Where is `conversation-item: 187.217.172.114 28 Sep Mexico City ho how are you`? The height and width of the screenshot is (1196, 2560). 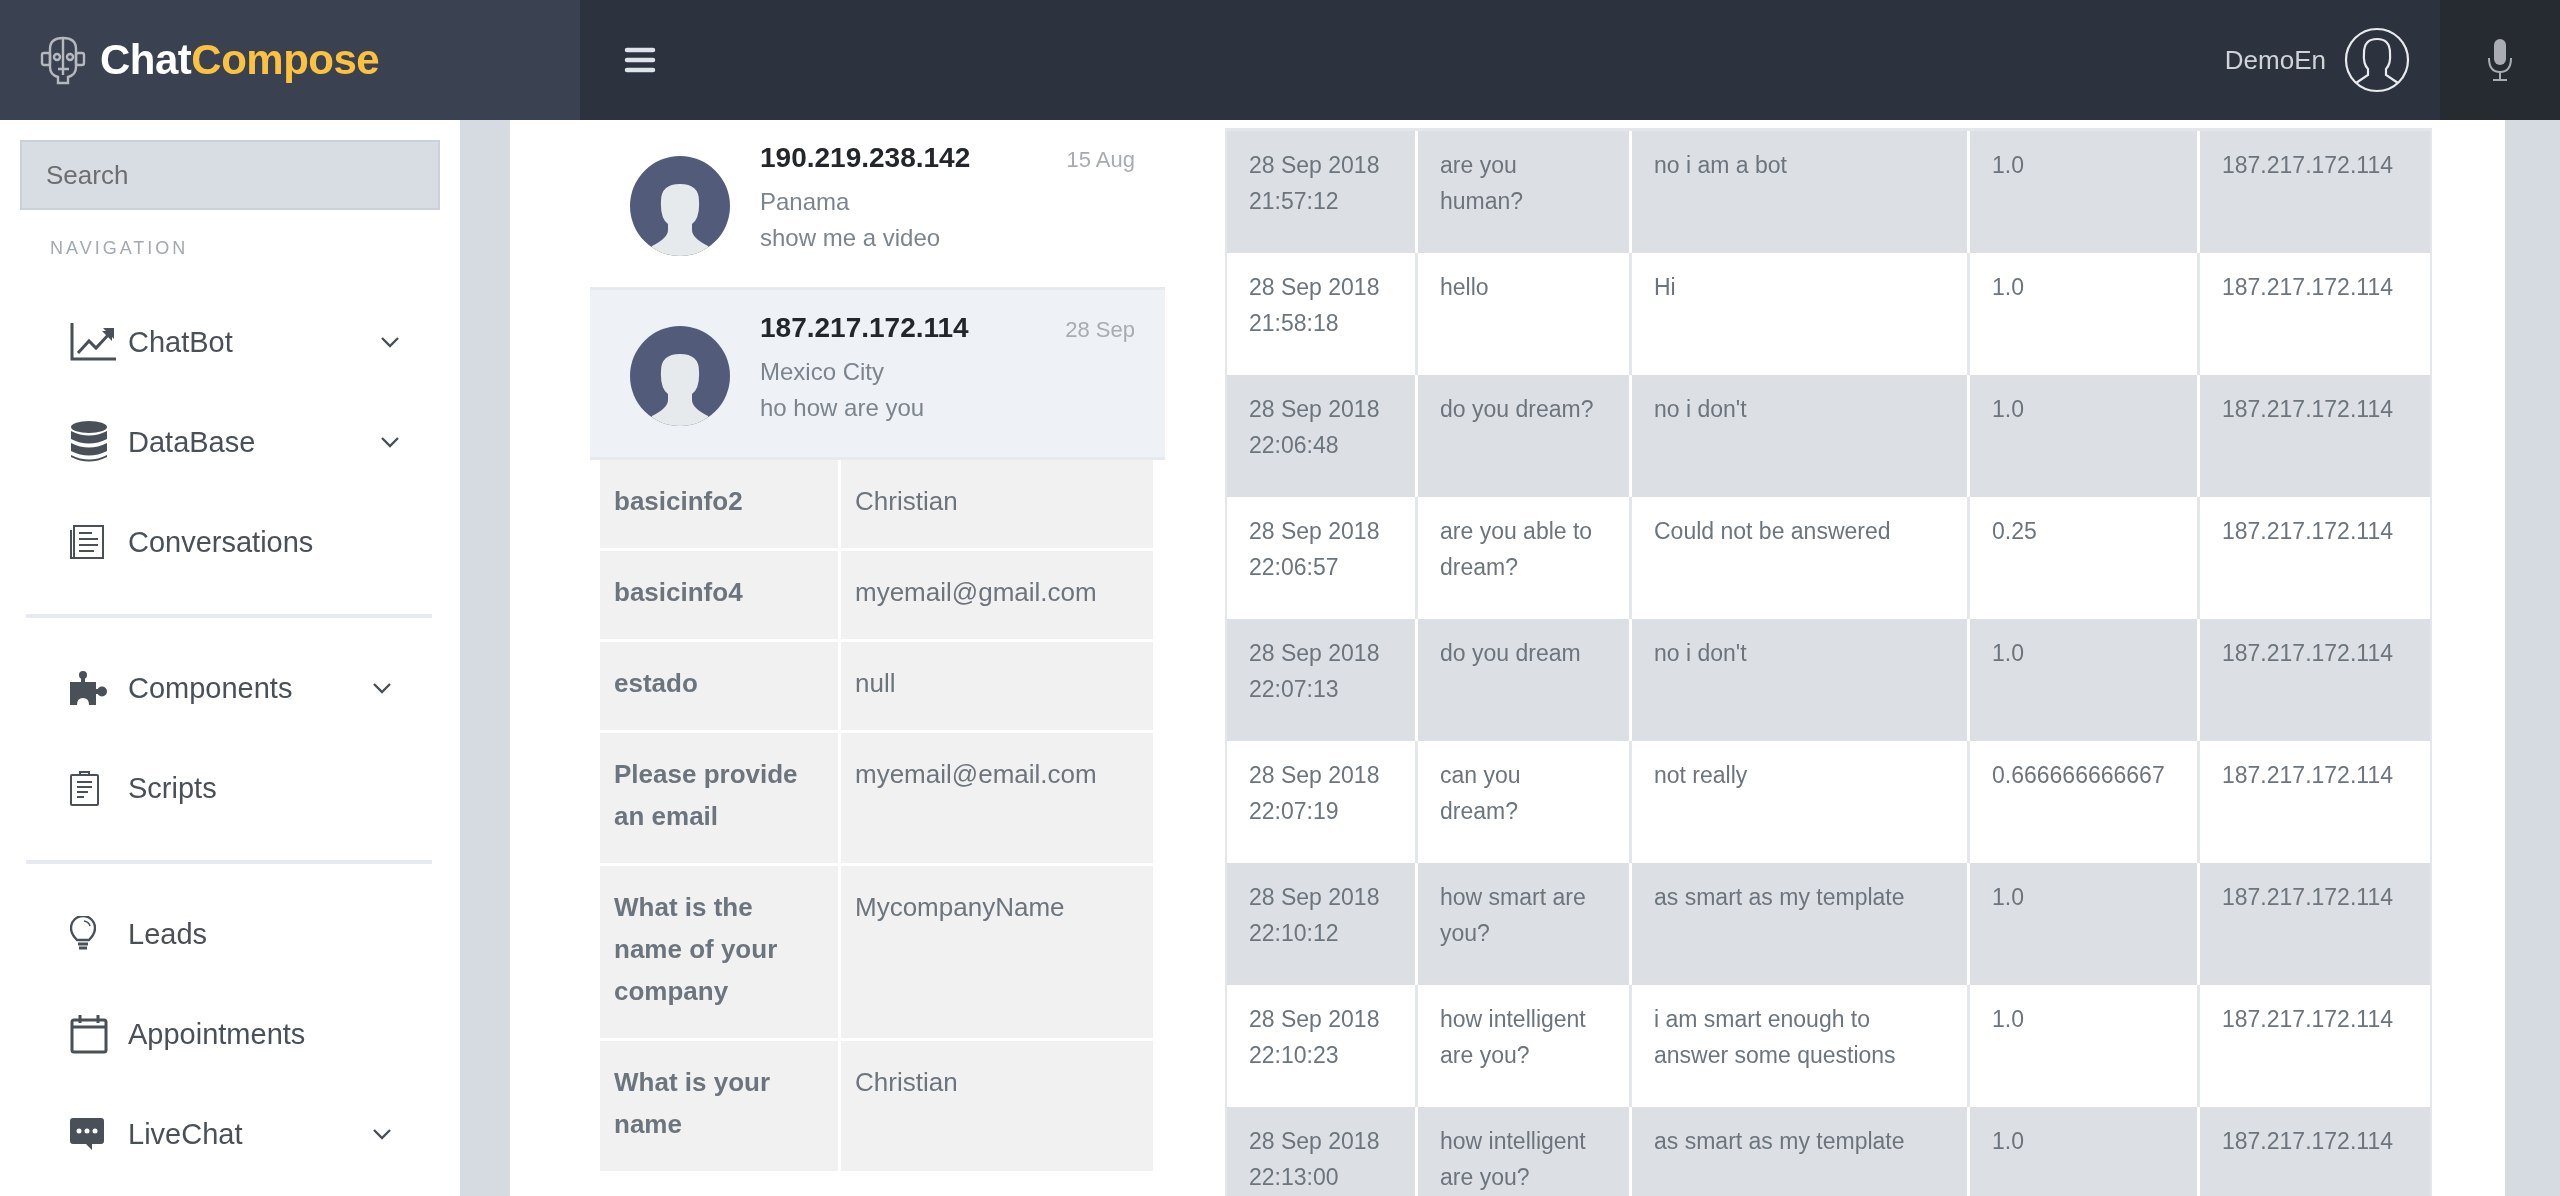
conversation-item: 187.217.172.114 28 Sep Mexico City ho how are you is located at coordinates (877, 375).